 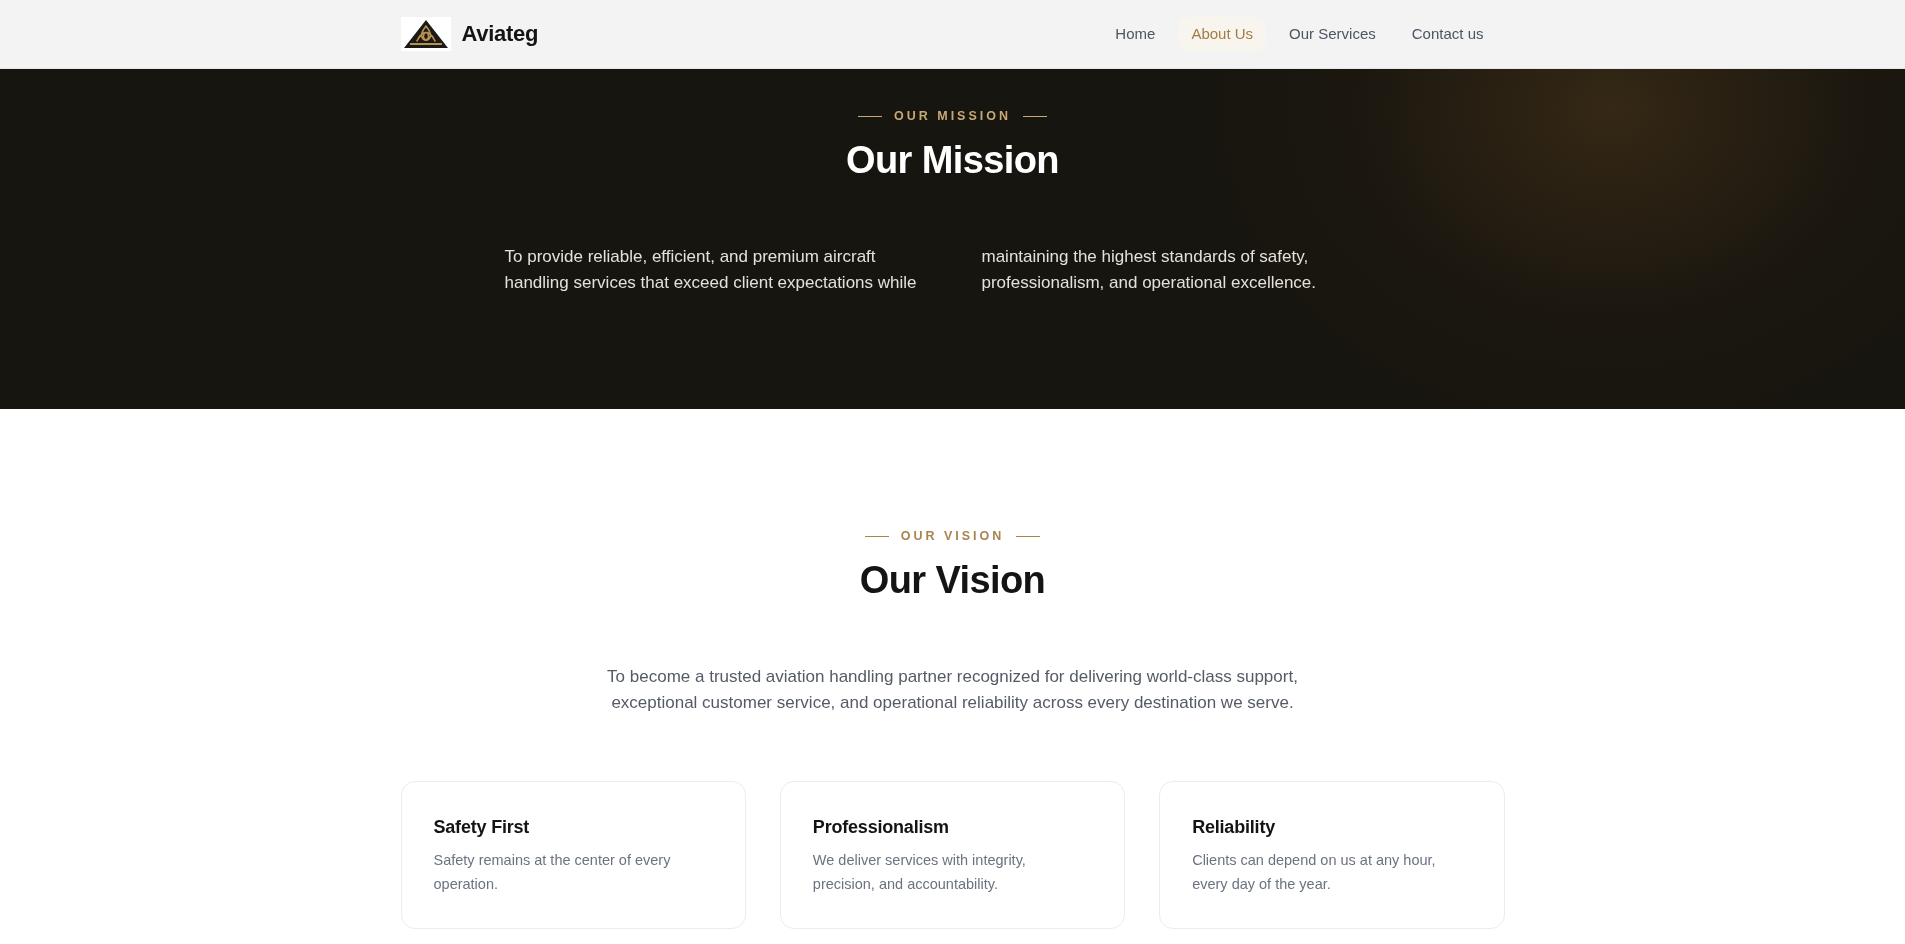 I want to click on card-title: Professionalism, so click(x=880, y=827).